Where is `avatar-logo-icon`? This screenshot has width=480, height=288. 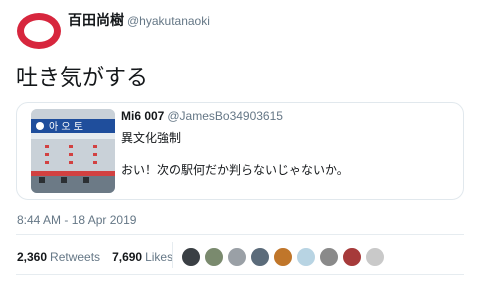 avatar-logo-icon is located at coordinates (38, 30).